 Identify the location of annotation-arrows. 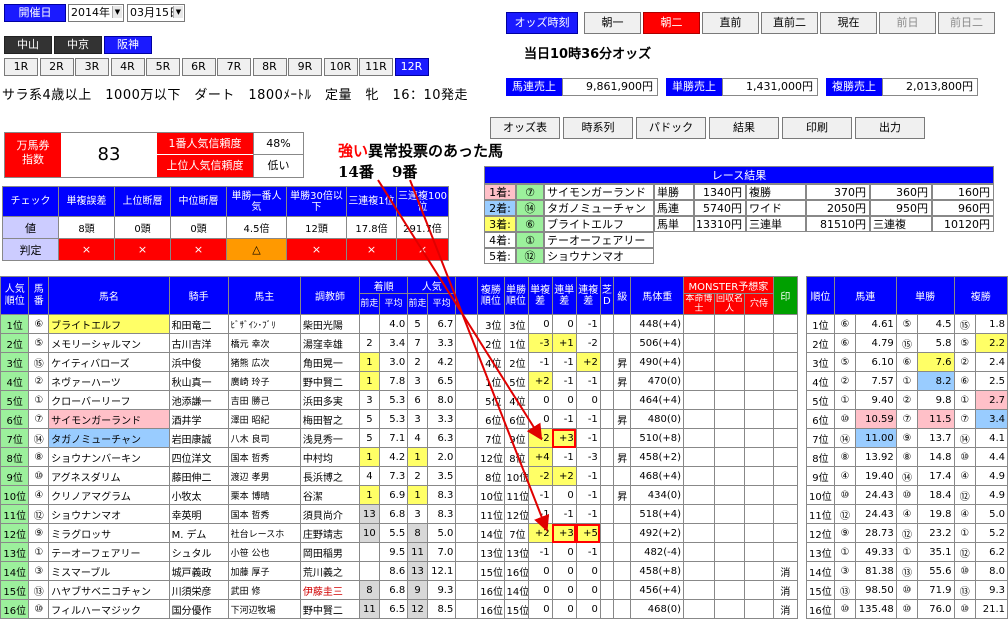
(463, 355).